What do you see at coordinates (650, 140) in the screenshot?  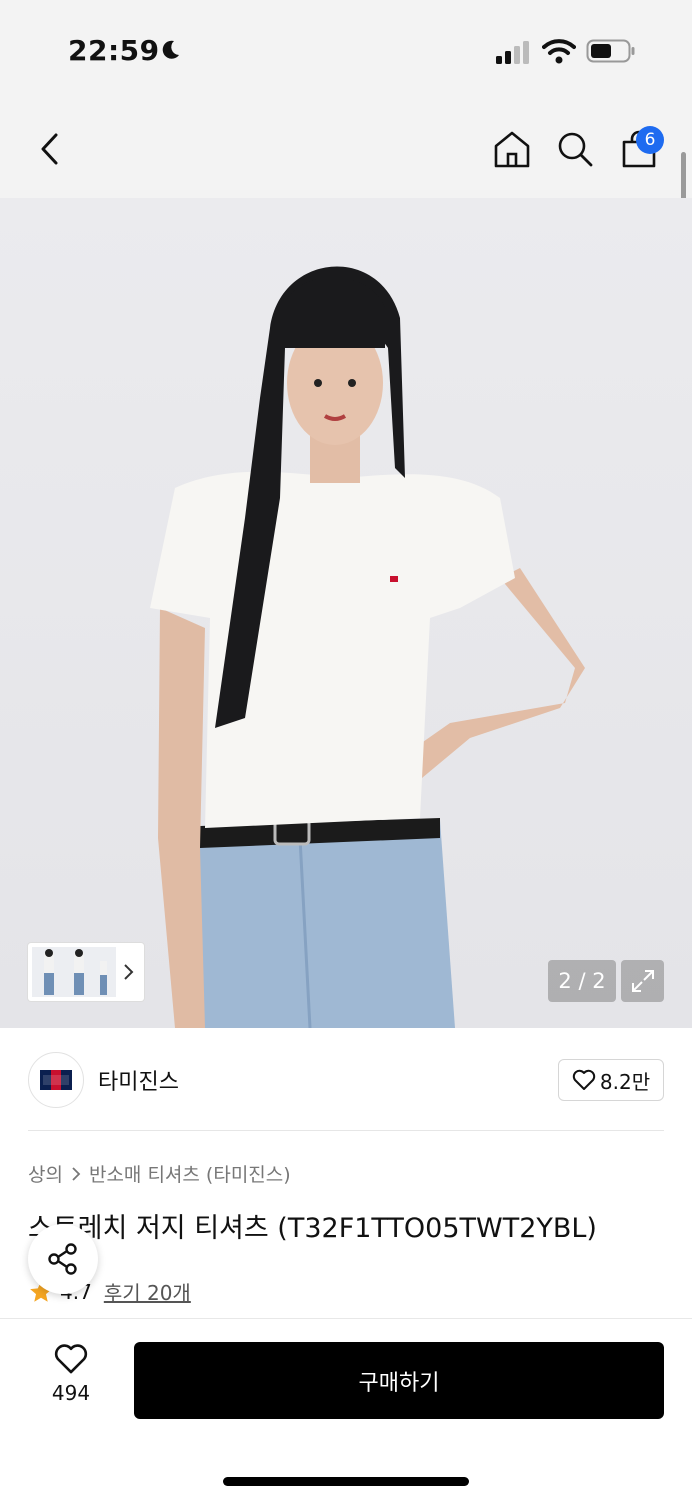 I see `cart-count-badge: 6` at bounding box center [650, 140].